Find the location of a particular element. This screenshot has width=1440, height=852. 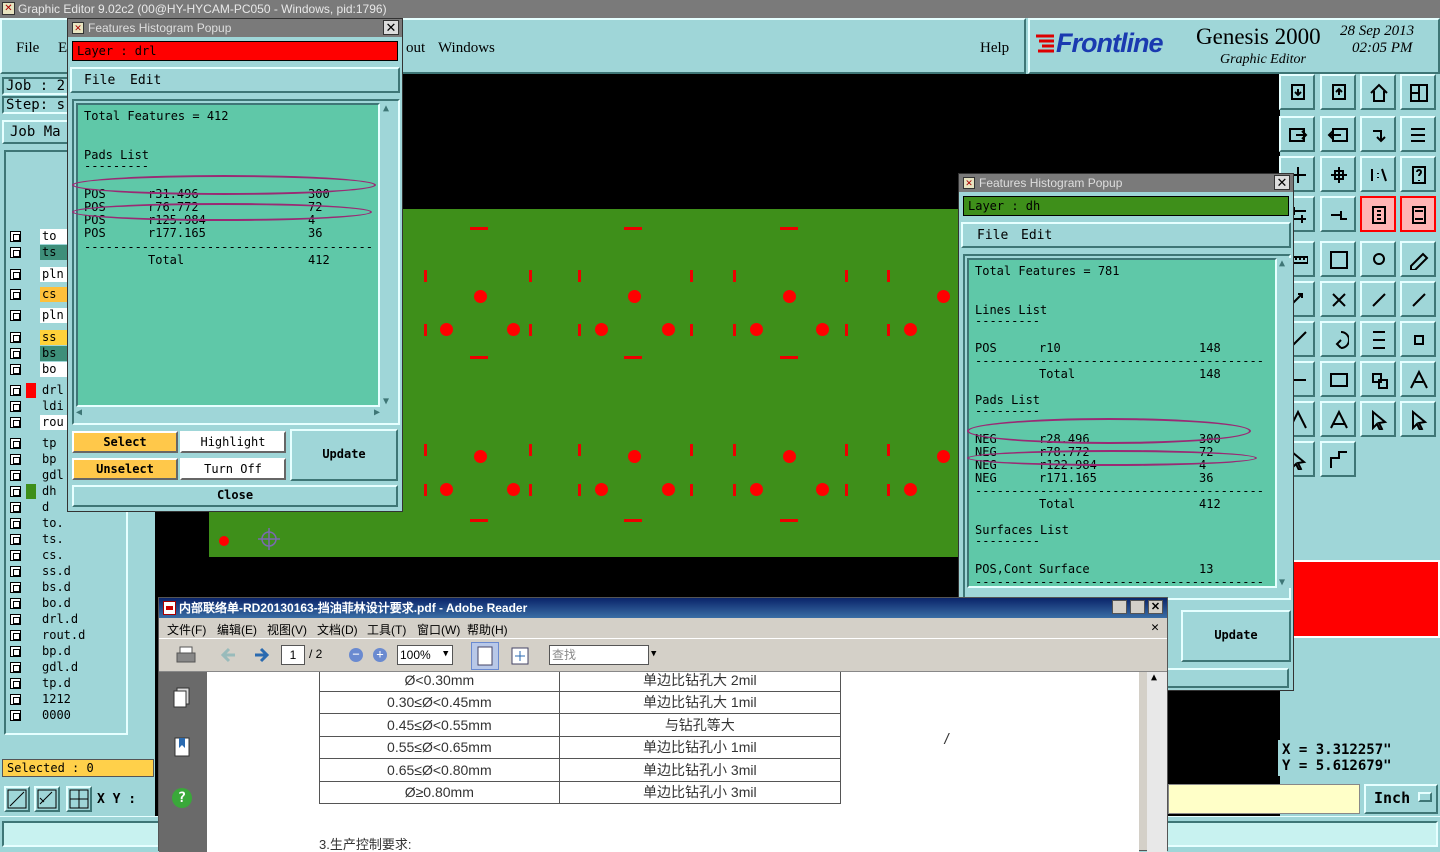

next-page-icon is located at coordinates (261, 655).